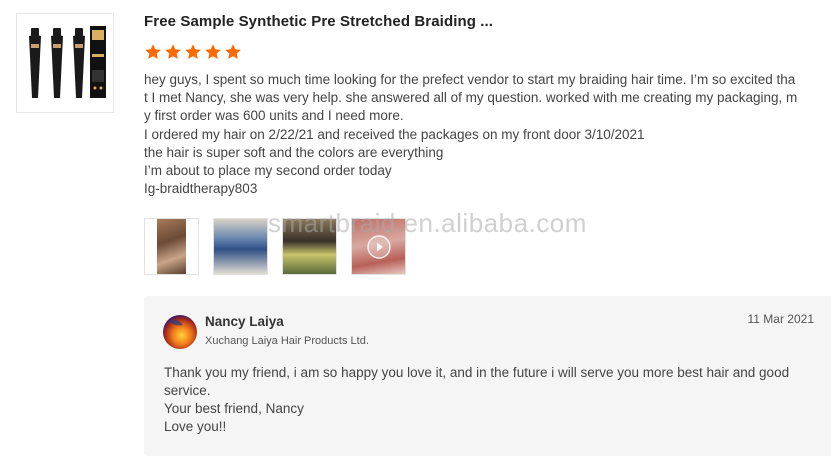 The image size is (831, 456). I want to click on reply-paragraph: Your best friend, Nancy, so click(234, 408).